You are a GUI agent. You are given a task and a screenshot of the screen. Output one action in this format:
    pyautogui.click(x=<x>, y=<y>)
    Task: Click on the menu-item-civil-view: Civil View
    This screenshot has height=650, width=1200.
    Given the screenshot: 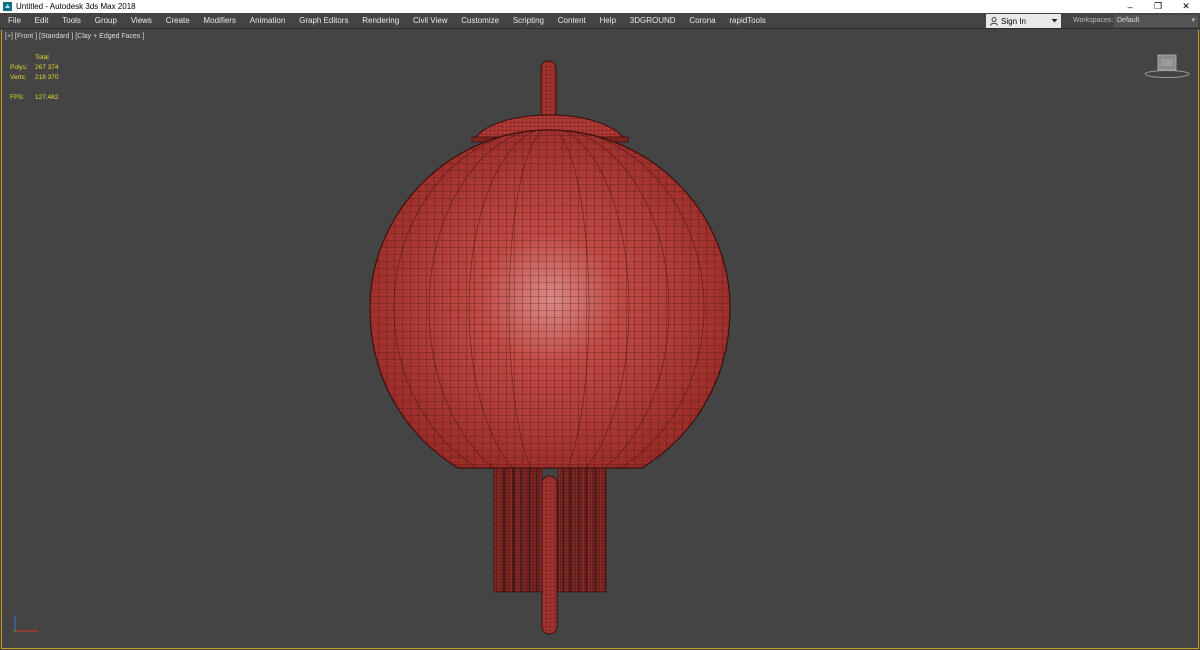 What is the action you would take?
    pyautogui.click(x=430, y=21)
    